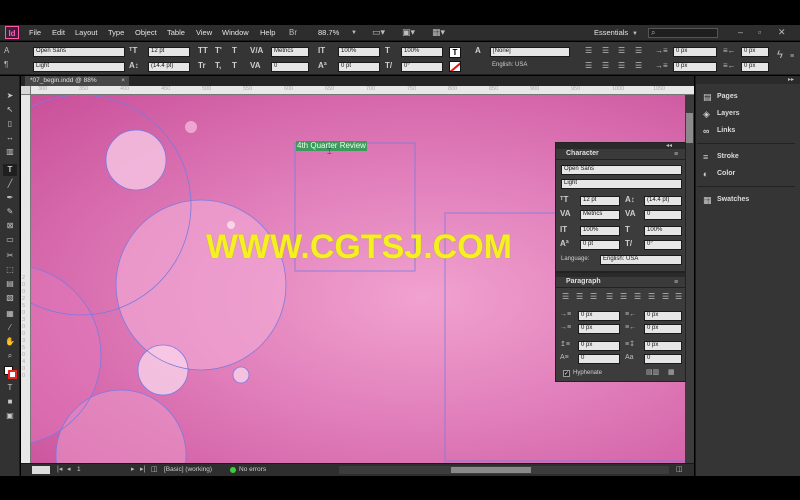 The height and width of the screenshot is (500, 800). Describe the element at coordinates (10, 328) in the screenshot. I see `eyedropper-tool-icon: ⁄` at that location.